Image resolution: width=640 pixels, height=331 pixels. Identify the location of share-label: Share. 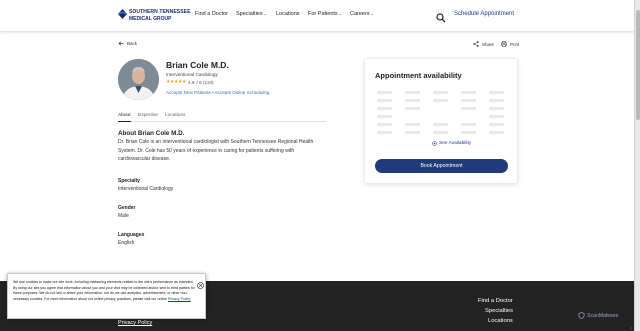
(488, 44).